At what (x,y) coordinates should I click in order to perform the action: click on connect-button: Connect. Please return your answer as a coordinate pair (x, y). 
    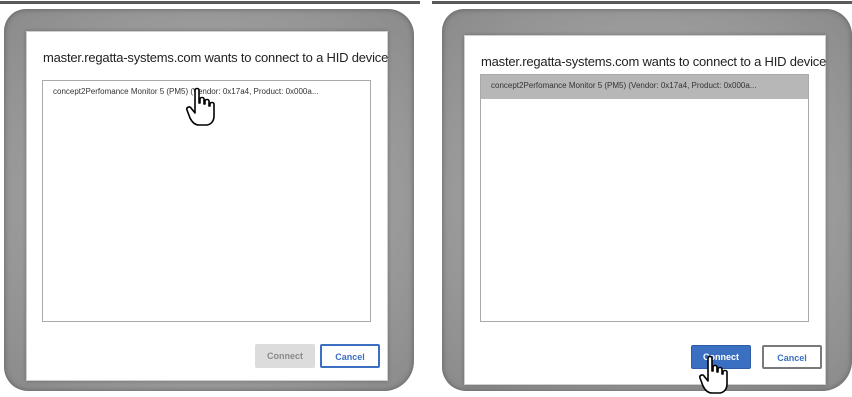
    Looking at the image, I should click on (285, 356).